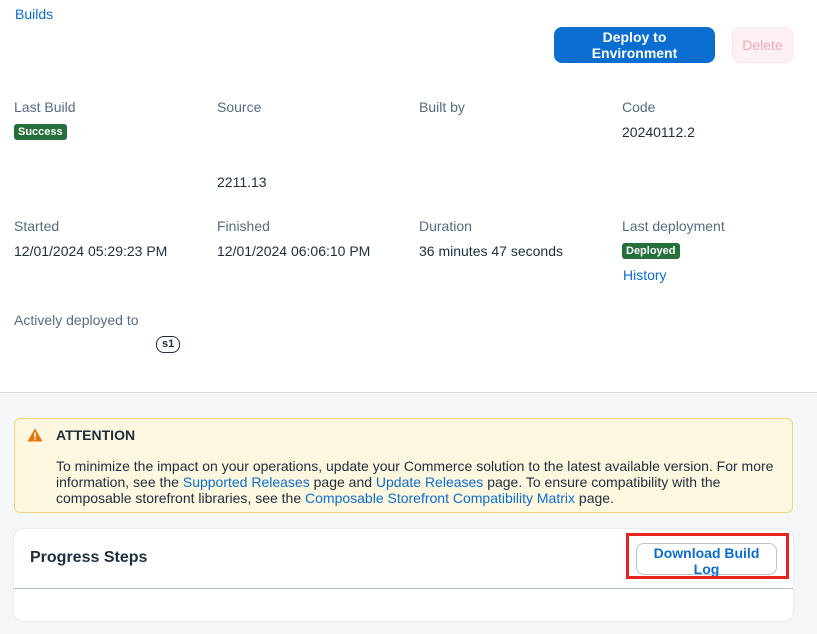 This screenshot has width=817, height=634. What do you see at coordinates (96, 435) in the screenshot?
I see `attention-title: ATTENTION` at bounding box center [96, 435].